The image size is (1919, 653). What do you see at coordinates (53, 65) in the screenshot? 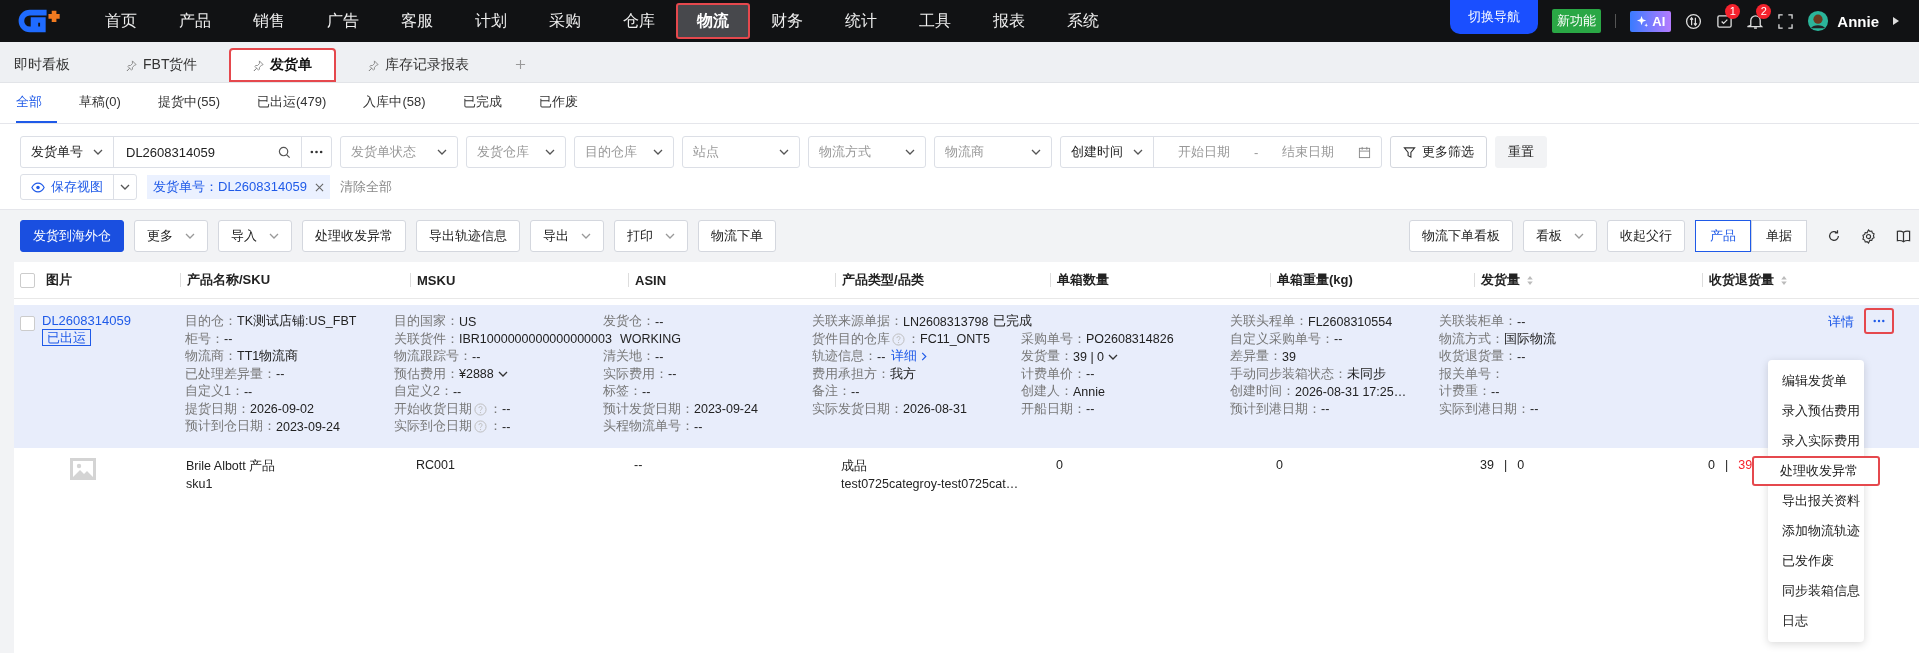
I see `page-tab: 即时看板` at bounding box center [53, 65].